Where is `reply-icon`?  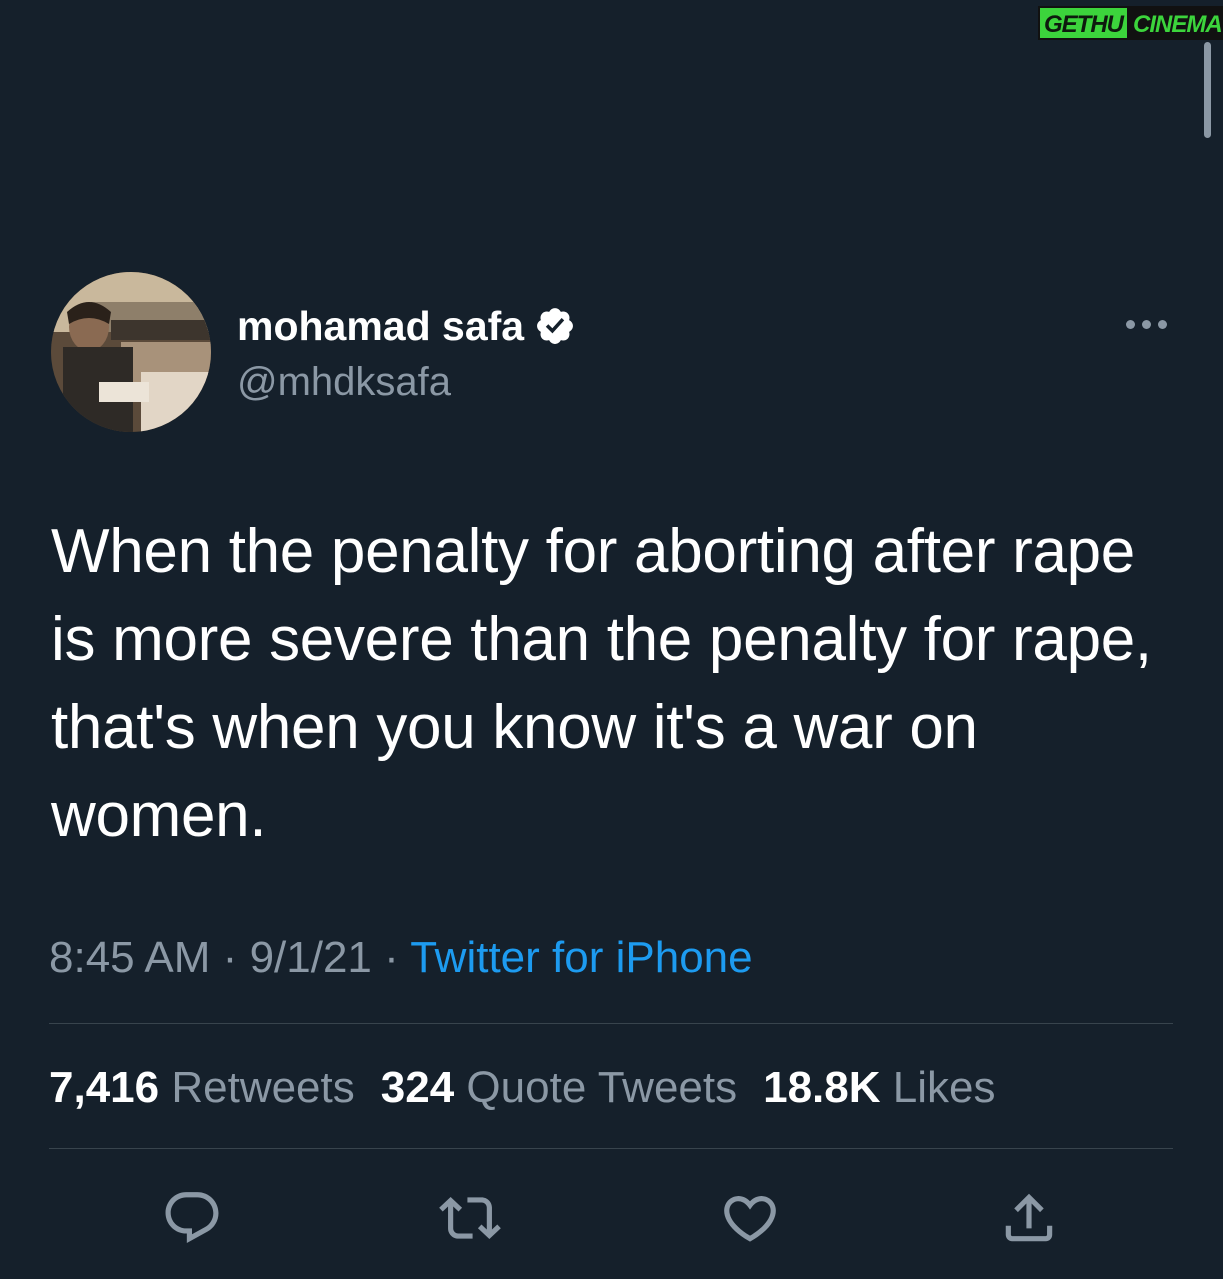 reply-icon is located at coordinates (192, 1218).